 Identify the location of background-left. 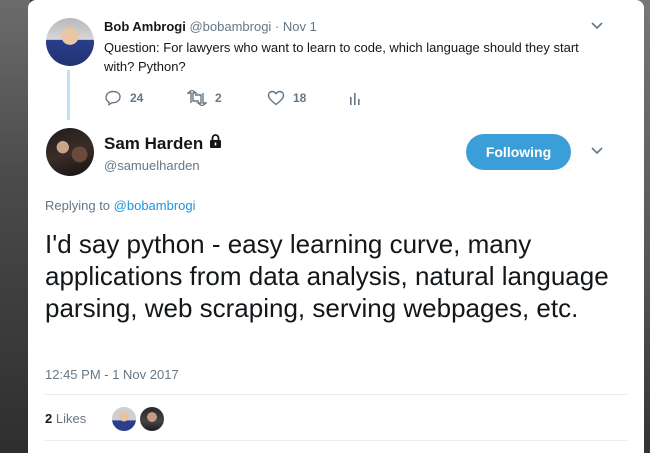
(15, 226).